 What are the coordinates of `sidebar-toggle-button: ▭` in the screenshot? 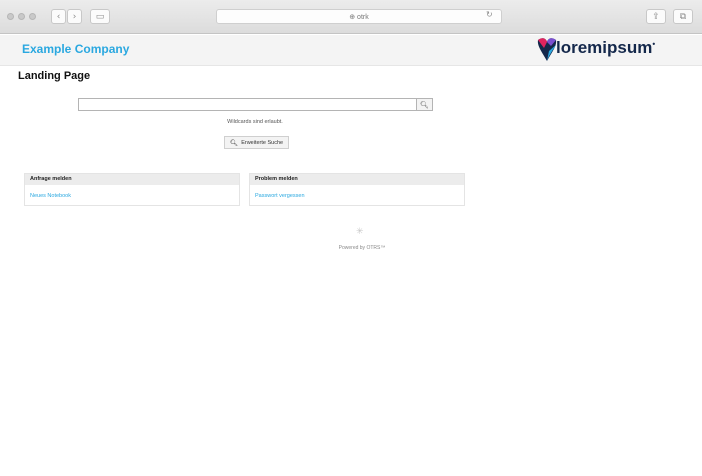 It's located at (100, 16).